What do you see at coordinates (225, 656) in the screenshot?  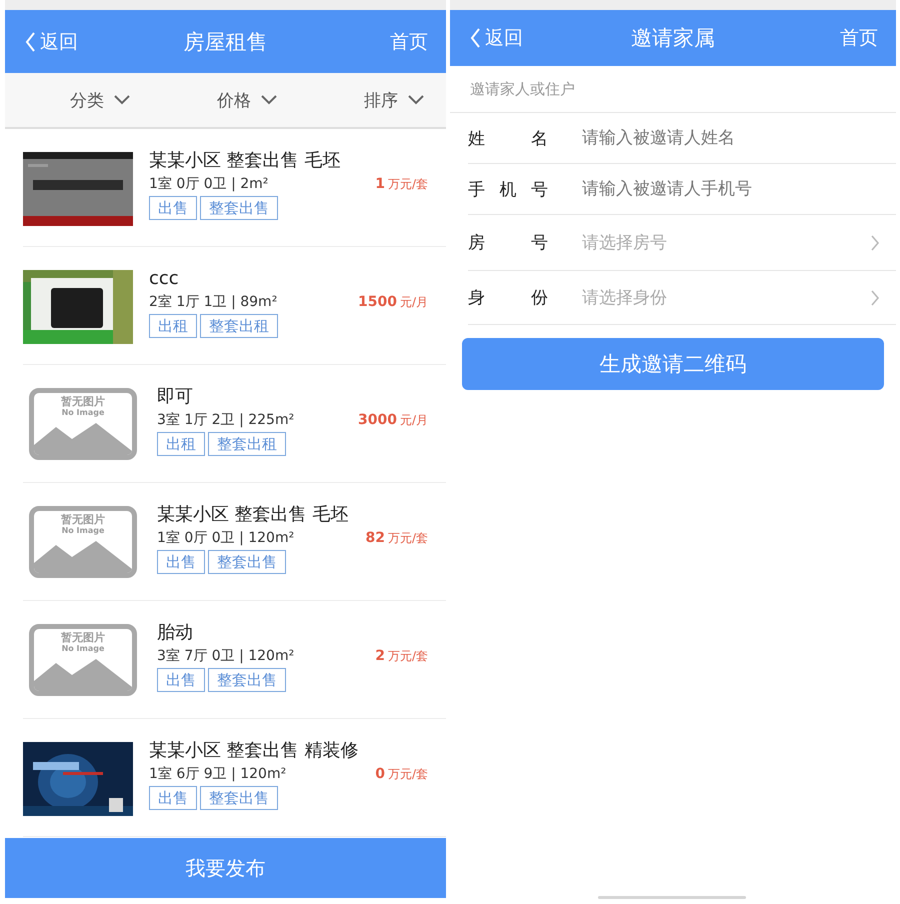 I see `listing-details: 3室 7厅 0卫 | 120m²` at bounding box center [225, 656].